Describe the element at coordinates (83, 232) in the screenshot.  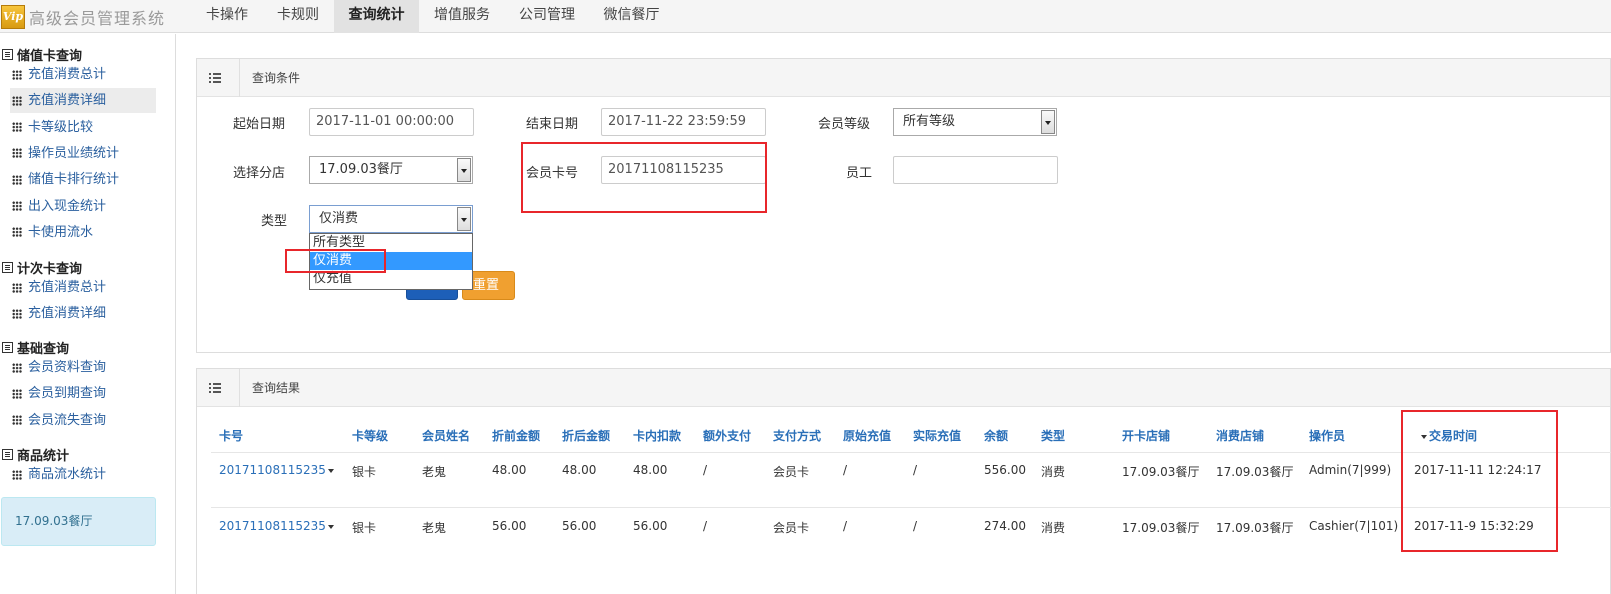
I see `sidebar-item: 卡使用流水` at that location.